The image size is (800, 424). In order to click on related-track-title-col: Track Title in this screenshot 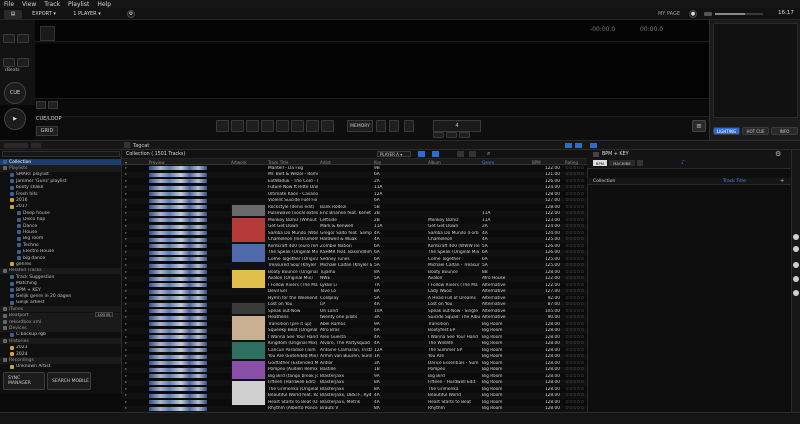, I will do `click(734, 181)`.